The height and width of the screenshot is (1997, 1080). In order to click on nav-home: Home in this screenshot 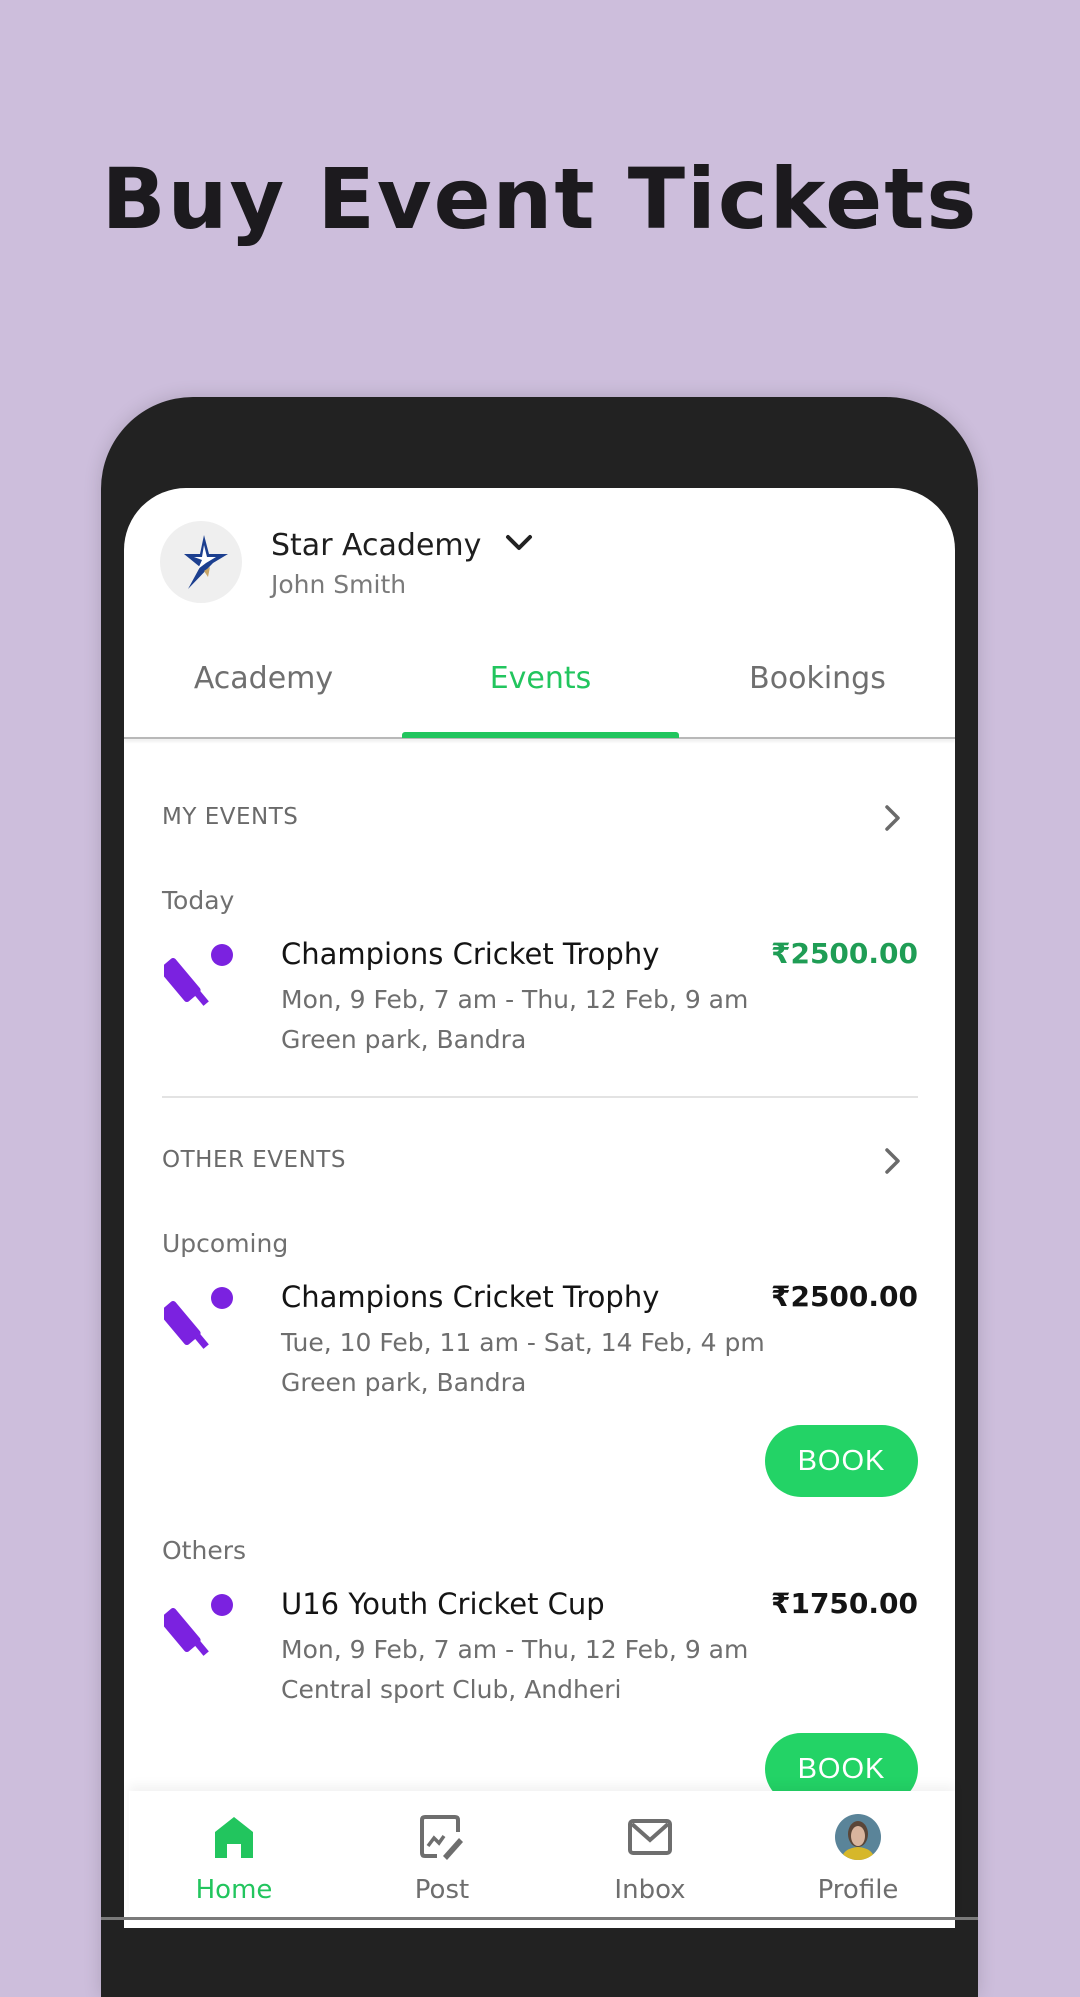, I will do `click(234, 1855)`.